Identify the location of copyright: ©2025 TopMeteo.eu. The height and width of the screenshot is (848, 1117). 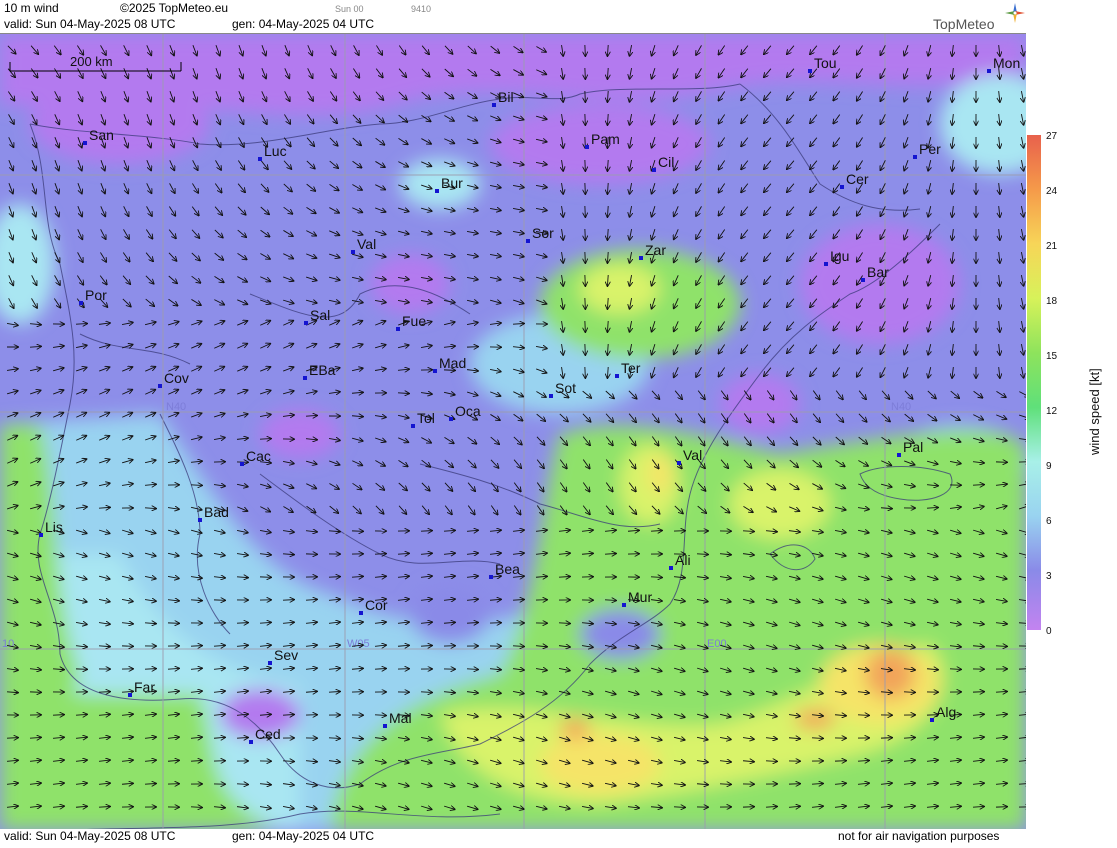
(174, 8).